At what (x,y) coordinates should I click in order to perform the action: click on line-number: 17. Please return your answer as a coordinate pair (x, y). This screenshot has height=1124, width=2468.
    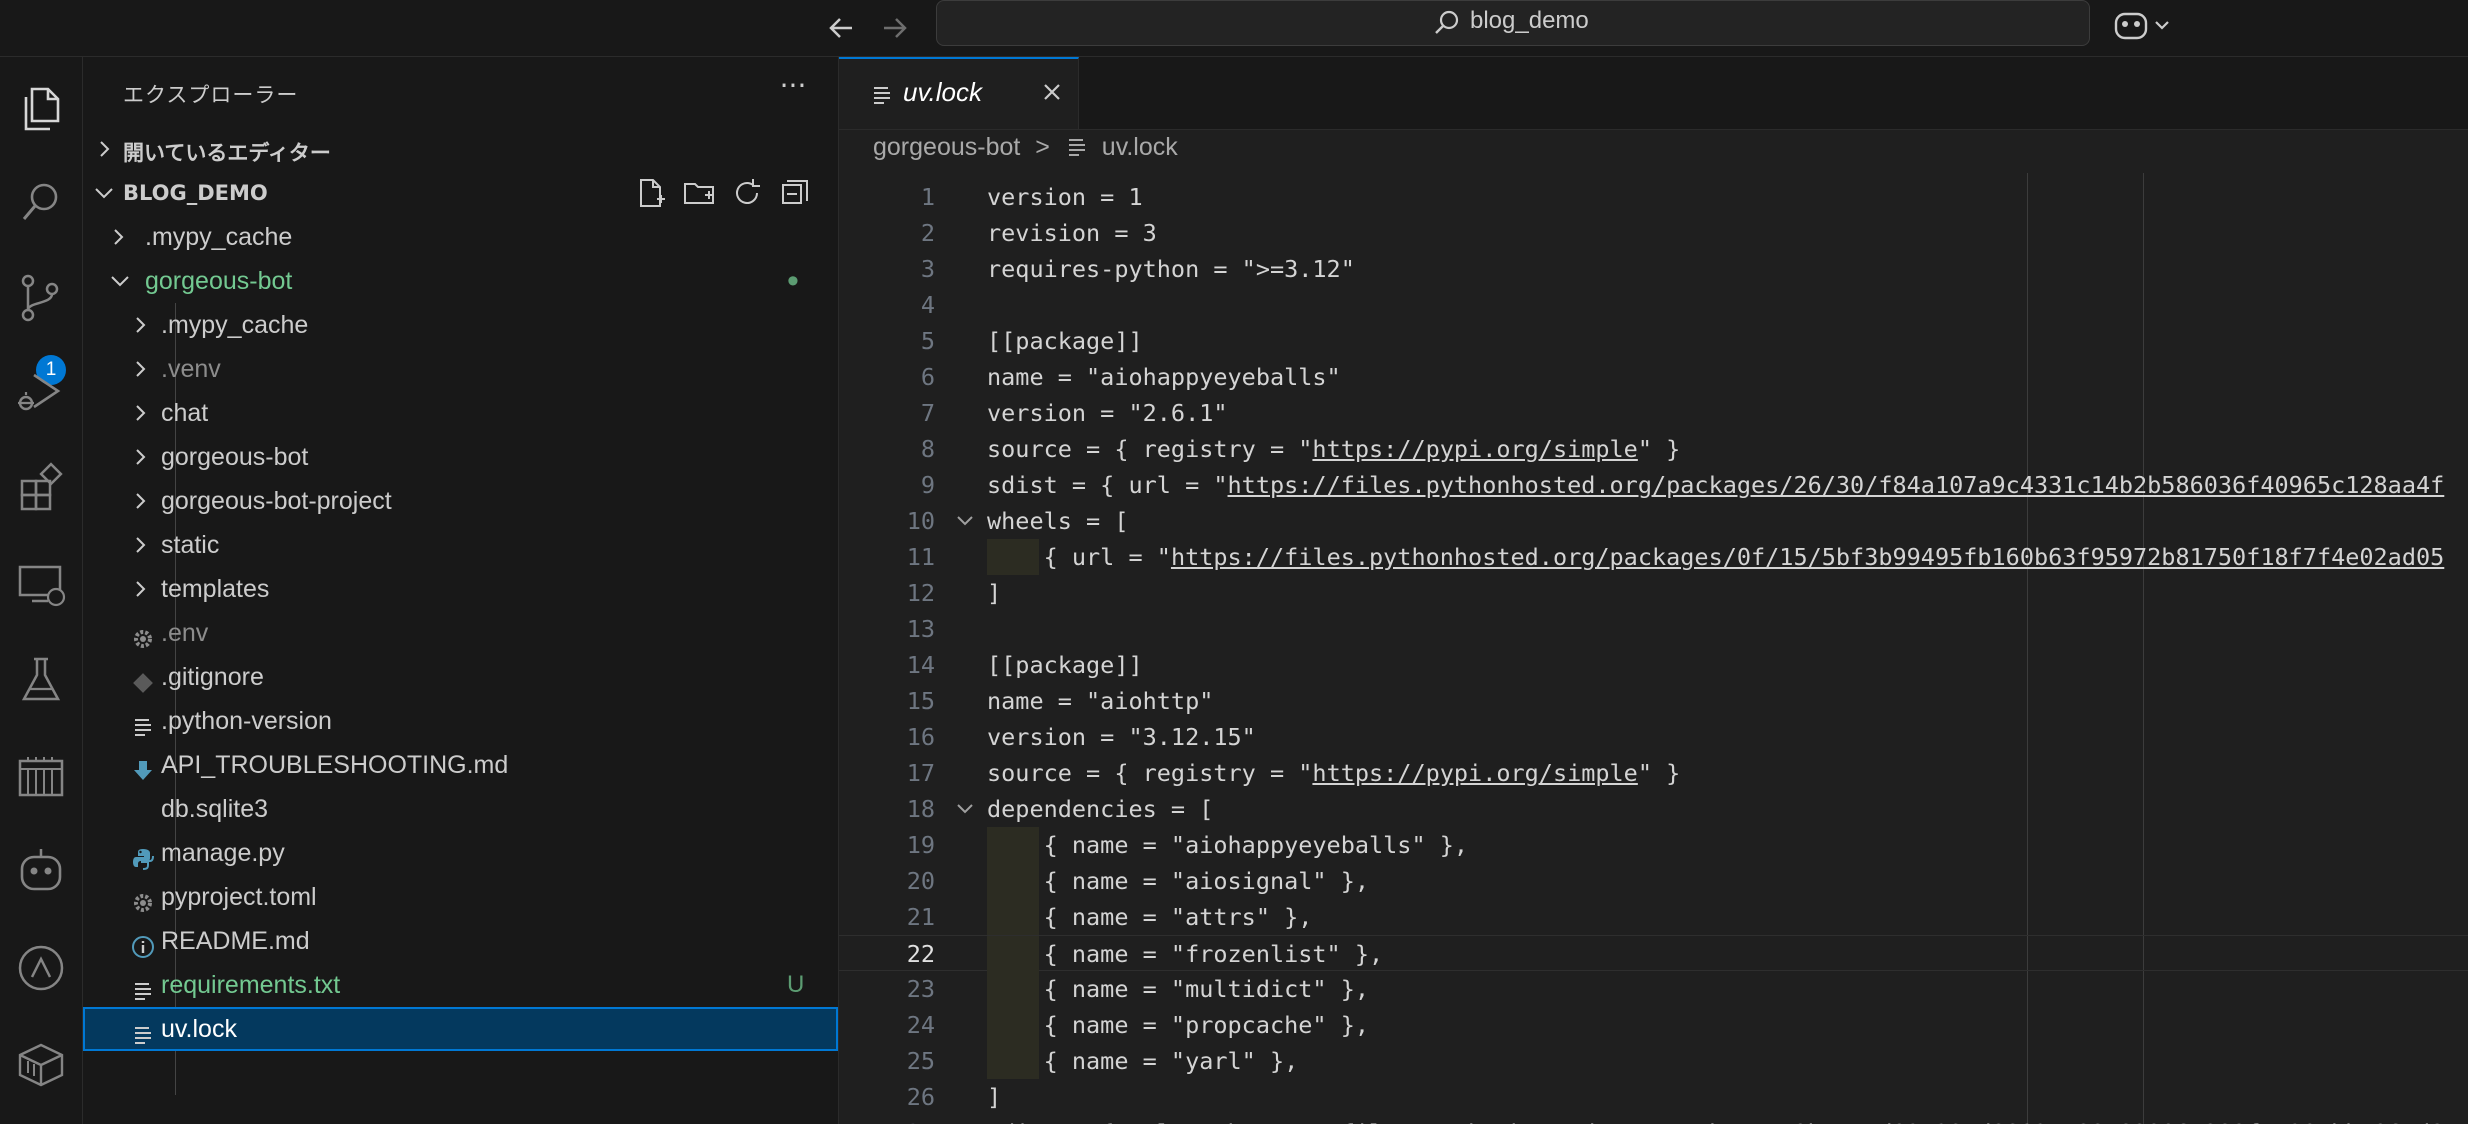
    Looking at the image, I should click on (920, 773).